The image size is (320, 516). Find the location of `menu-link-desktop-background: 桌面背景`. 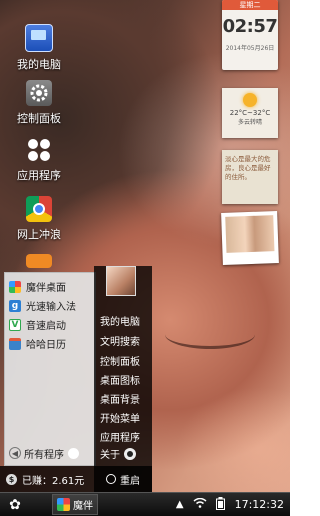

menu-link-desktop-background: 桌面背景 is located at coordinates (120, 398).